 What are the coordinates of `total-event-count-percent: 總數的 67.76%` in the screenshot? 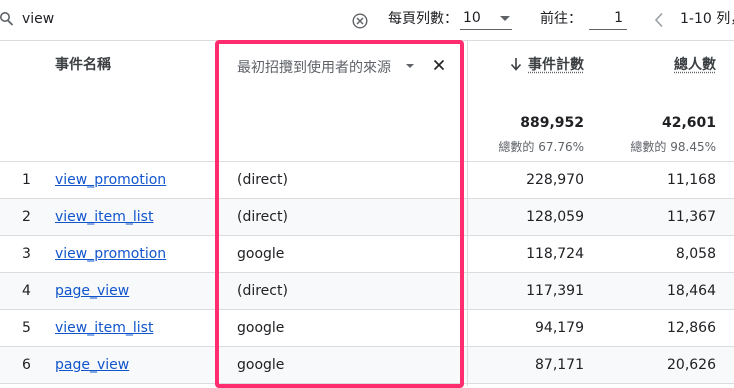 It's located at (541, 147).